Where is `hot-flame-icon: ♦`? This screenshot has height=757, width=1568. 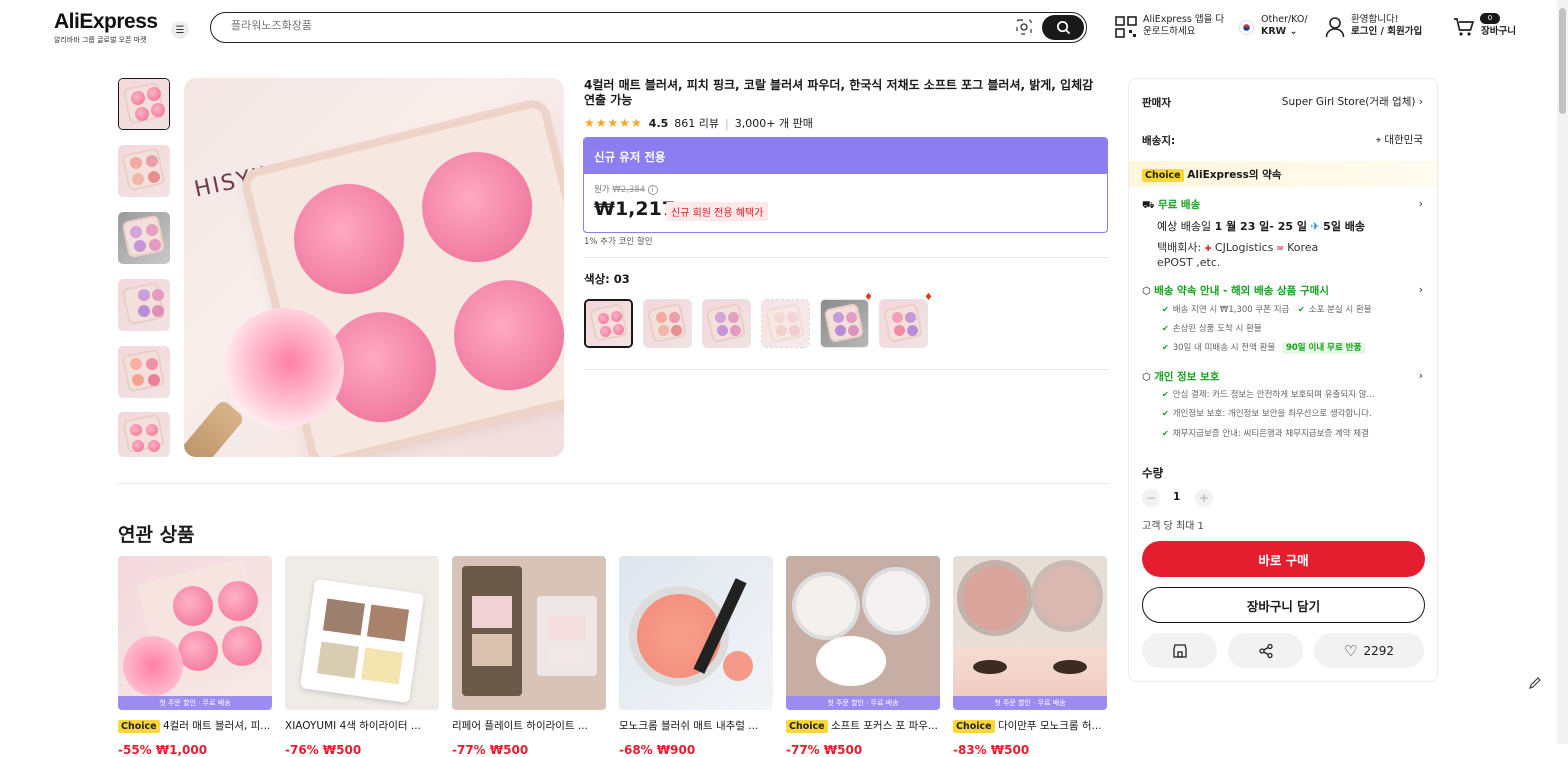
hot-flame-icon: ♦ is located at coordinates (928, 297).